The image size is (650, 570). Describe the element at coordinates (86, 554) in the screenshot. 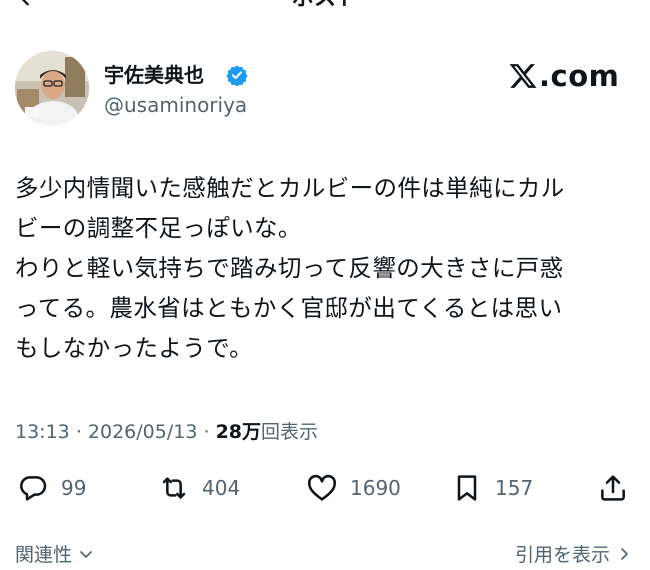

I see `chevron-down-icon` at that location.